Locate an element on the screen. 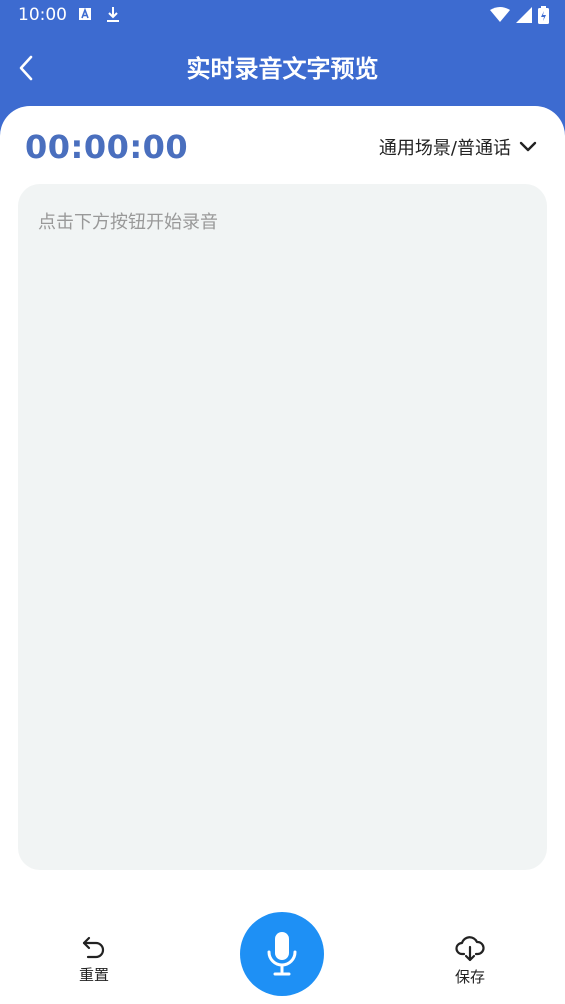  signal-icon is located at coordinates (524, 15).